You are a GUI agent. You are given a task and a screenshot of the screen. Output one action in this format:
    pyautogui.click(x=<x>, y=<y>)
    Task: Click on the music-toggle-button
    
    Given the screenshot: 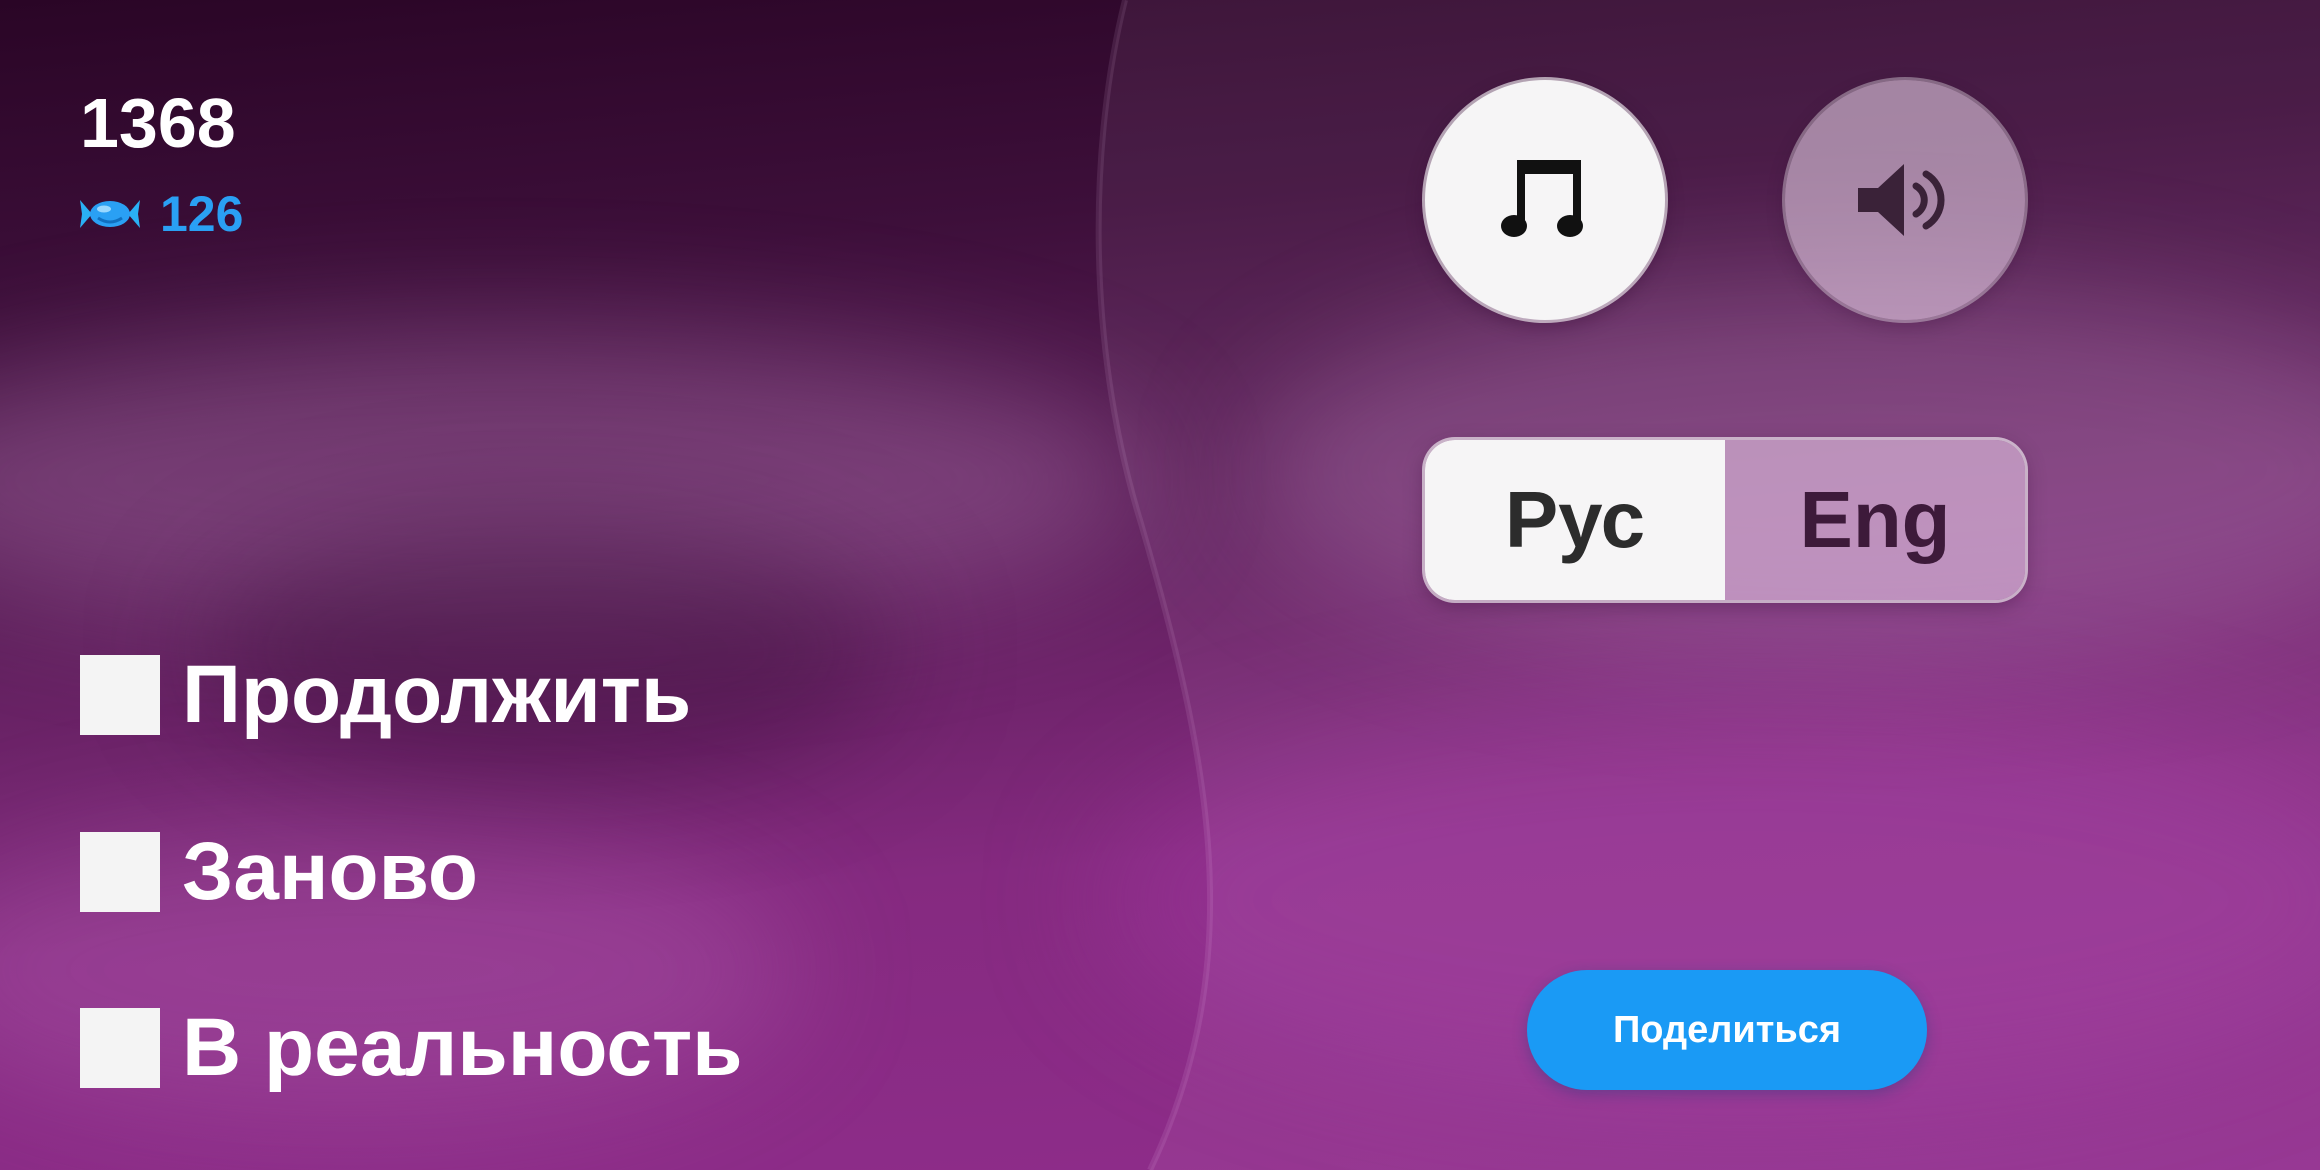 What is the action you would take?
    pyautogui.click(x=1545, y=200)
    